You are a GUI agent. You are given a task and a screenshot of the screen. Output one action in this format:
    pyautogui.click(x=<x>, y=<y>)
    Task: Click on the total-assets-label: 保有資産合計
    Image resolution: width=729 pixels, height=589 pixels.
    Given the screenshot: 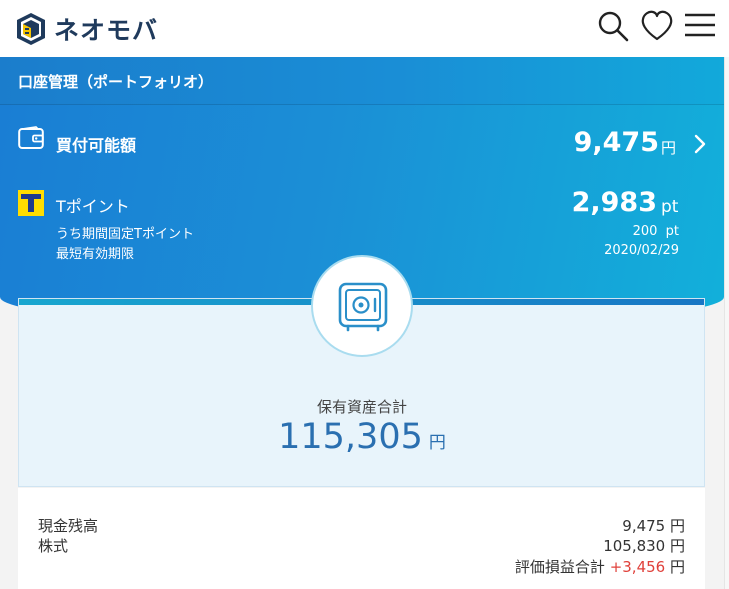 What is the action you would take?
    pyautogui.click(x=361, y=407)
    